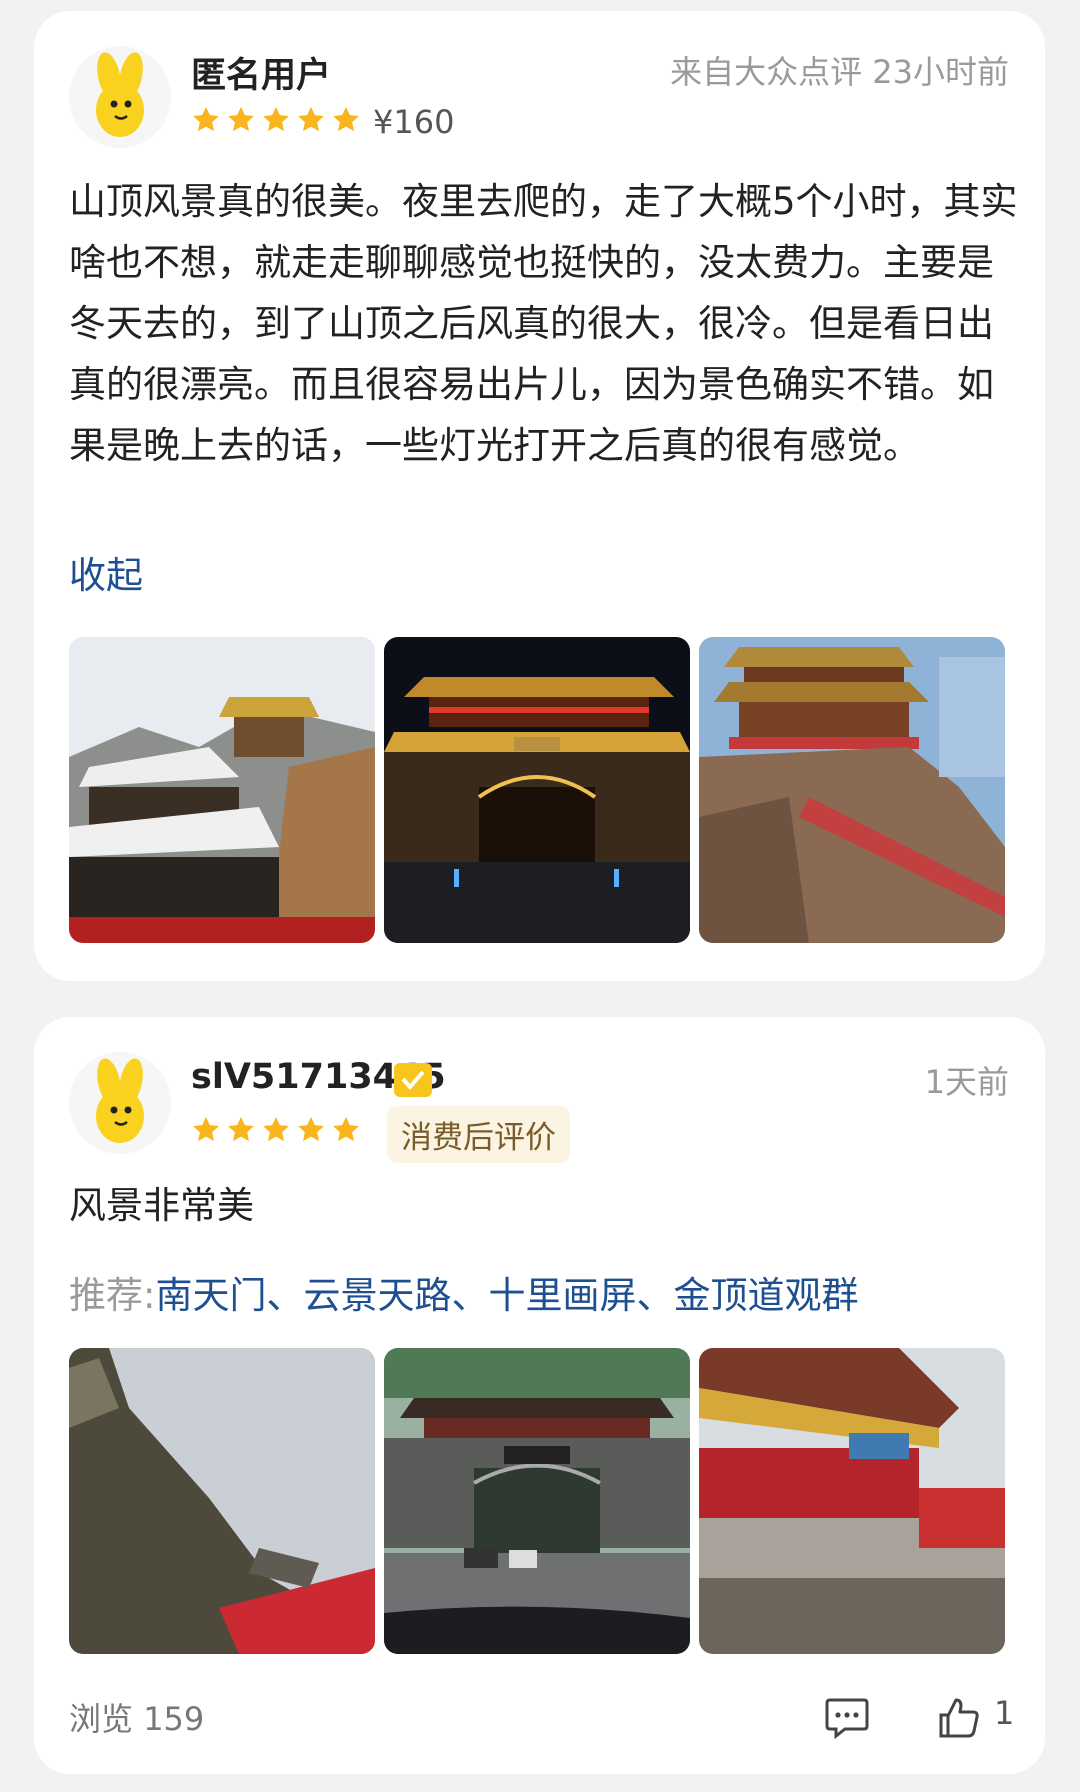 The image size is (1080, 1792). I want to click on comment-icon, so click(847, 1718).